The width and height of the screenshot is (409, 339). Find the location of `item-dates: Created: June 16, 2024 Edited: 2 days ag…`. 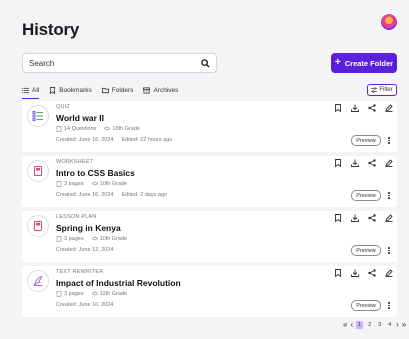

item-dates: Created: June 16, 2024 Edited: 2 days ag… is located at coordinates (111, 195).